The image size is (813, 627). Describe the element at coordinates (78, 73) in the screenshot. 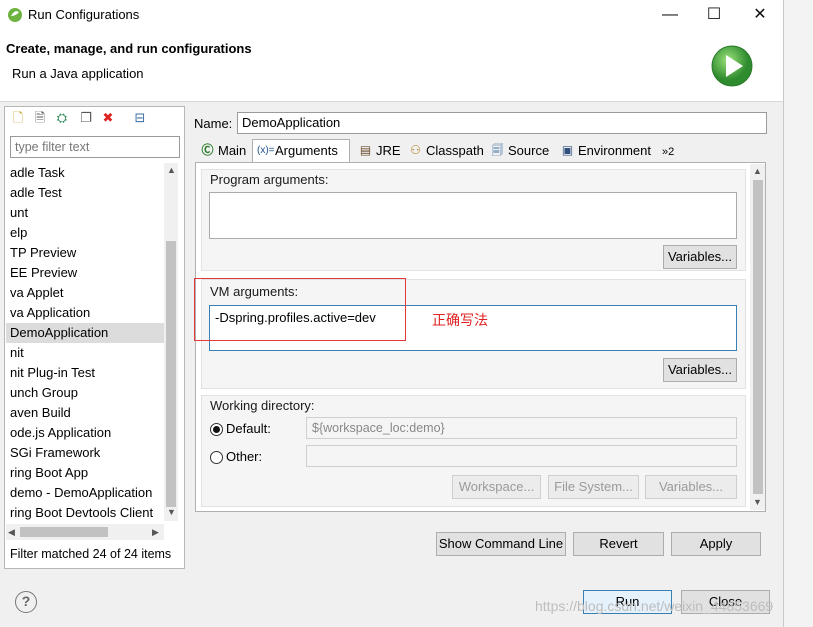

I see `header-subtitle: Run a Java application` at that location.